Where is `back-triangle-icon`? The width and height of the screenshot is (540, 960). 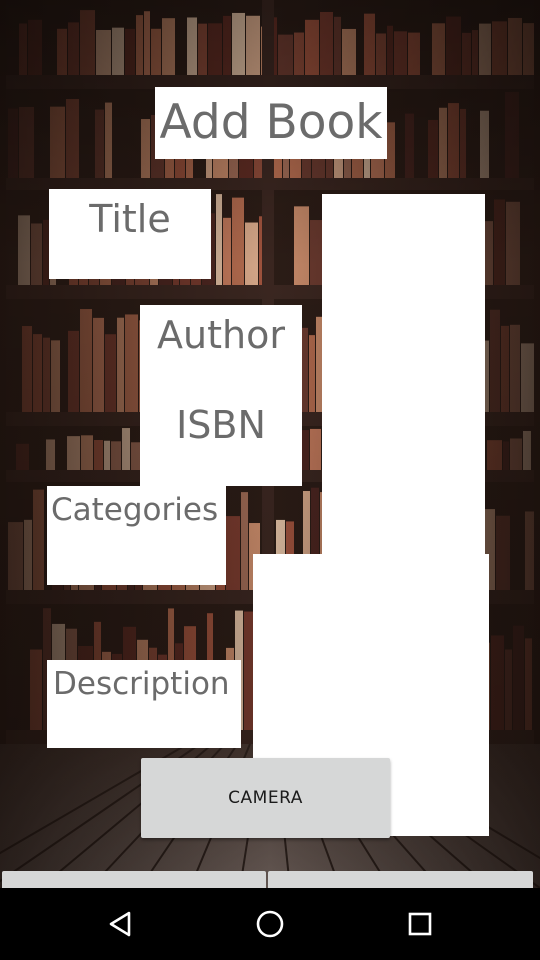 back-triangle-icon is located at coordinates (120, 924).